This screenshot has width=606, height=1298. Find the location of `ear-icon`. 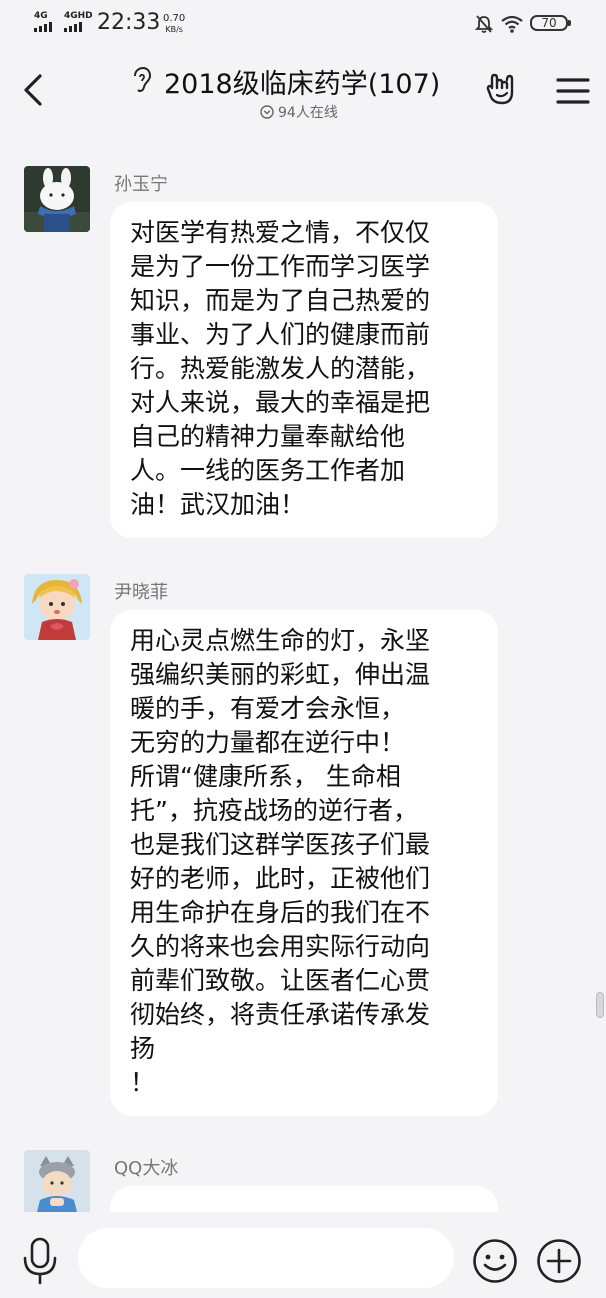

ear-icon is located at coordinates (141, 80).